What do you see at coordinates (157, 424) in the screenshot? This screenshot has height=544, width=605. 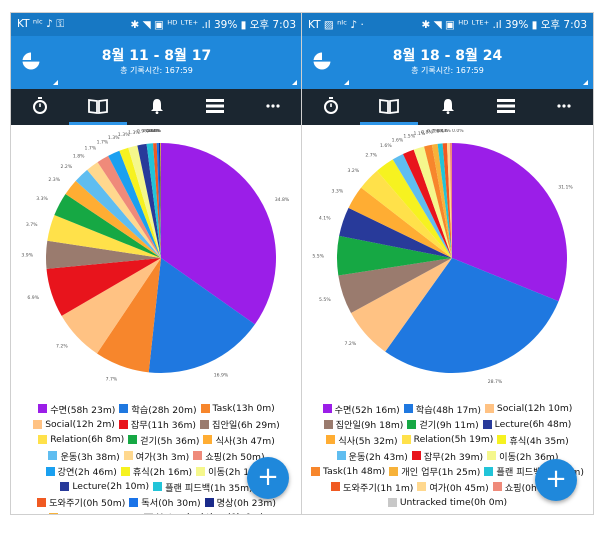 I see `legend-item: 잡무(11h 36m)` at bounding box center [157, 424].